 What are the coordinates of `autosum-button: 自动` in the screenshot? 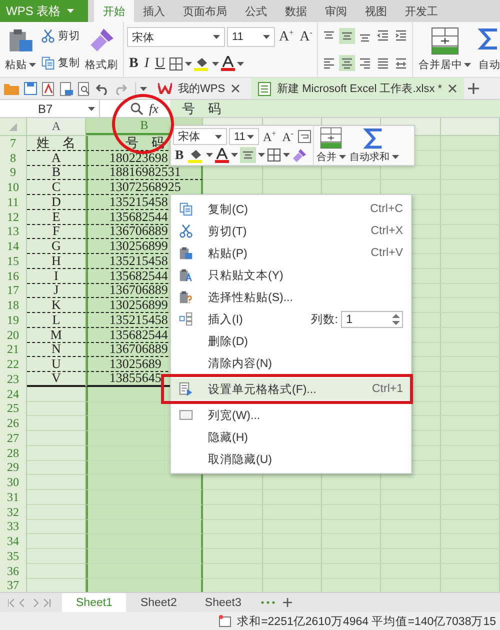 It's located at (488, 49).